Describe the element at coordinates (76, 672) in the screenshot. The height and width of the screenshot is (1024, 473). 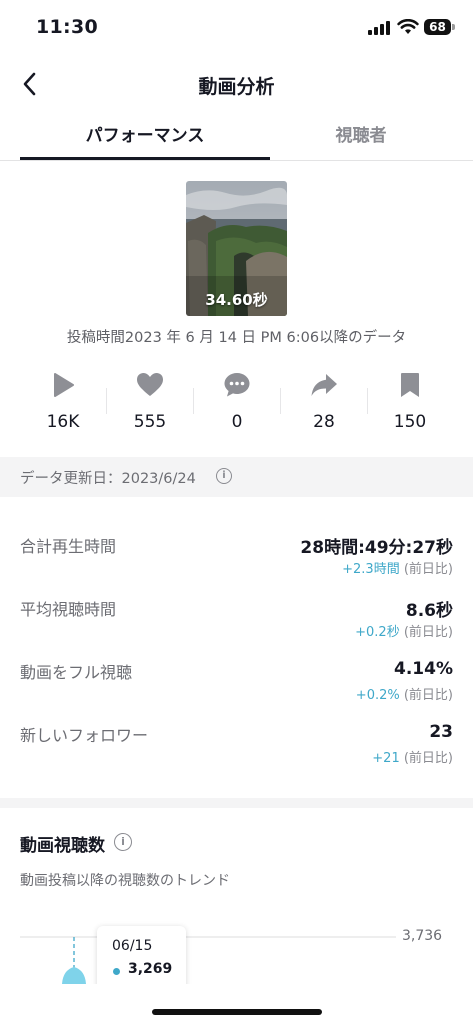
I see `metric-label: 動画をフル視聴` at that location.